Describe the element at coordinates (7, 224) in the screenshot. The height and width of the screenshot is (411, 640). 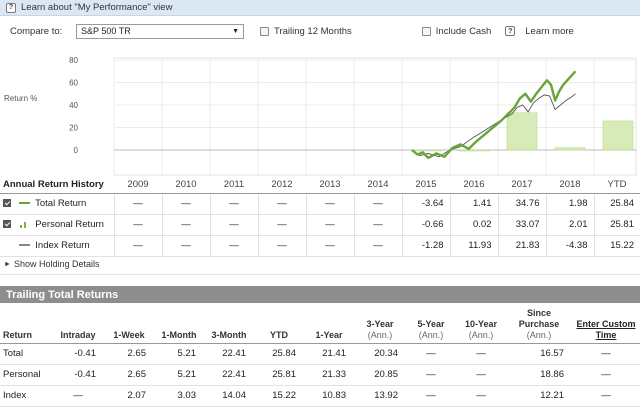
I see `personal-return-checkbox` at that location.